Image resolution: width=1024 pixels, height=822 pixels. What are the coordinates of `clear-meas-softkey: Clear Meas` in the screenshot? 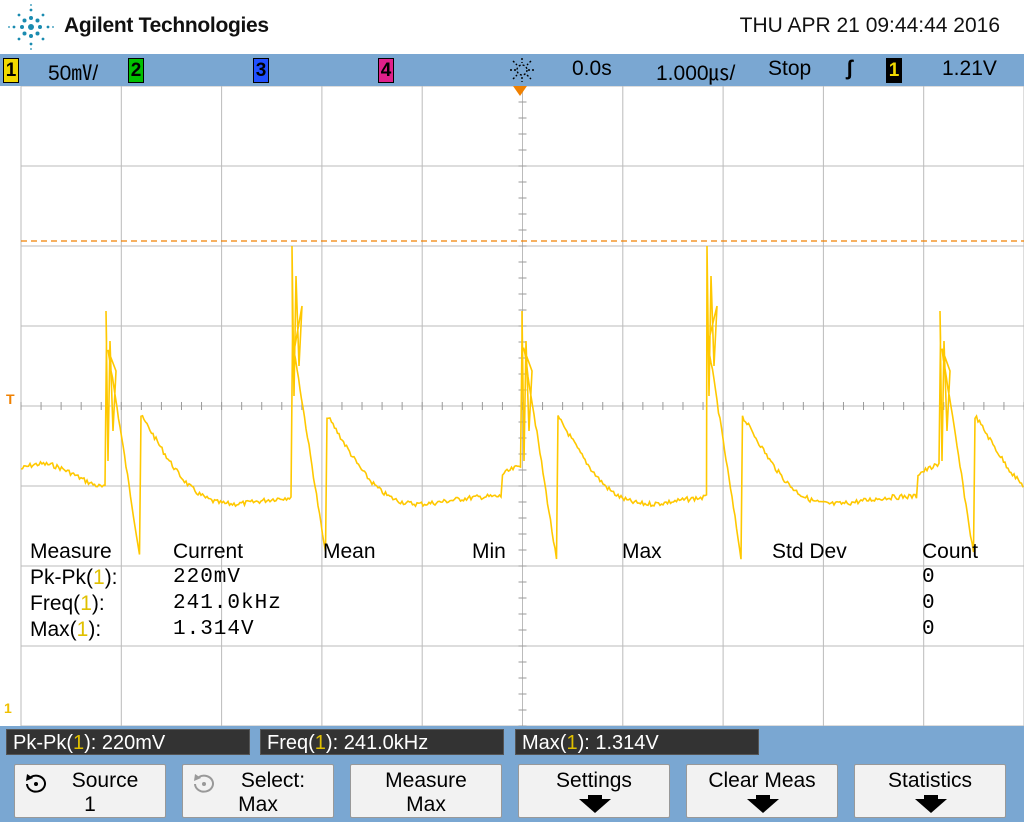 It's located at (762, 791).